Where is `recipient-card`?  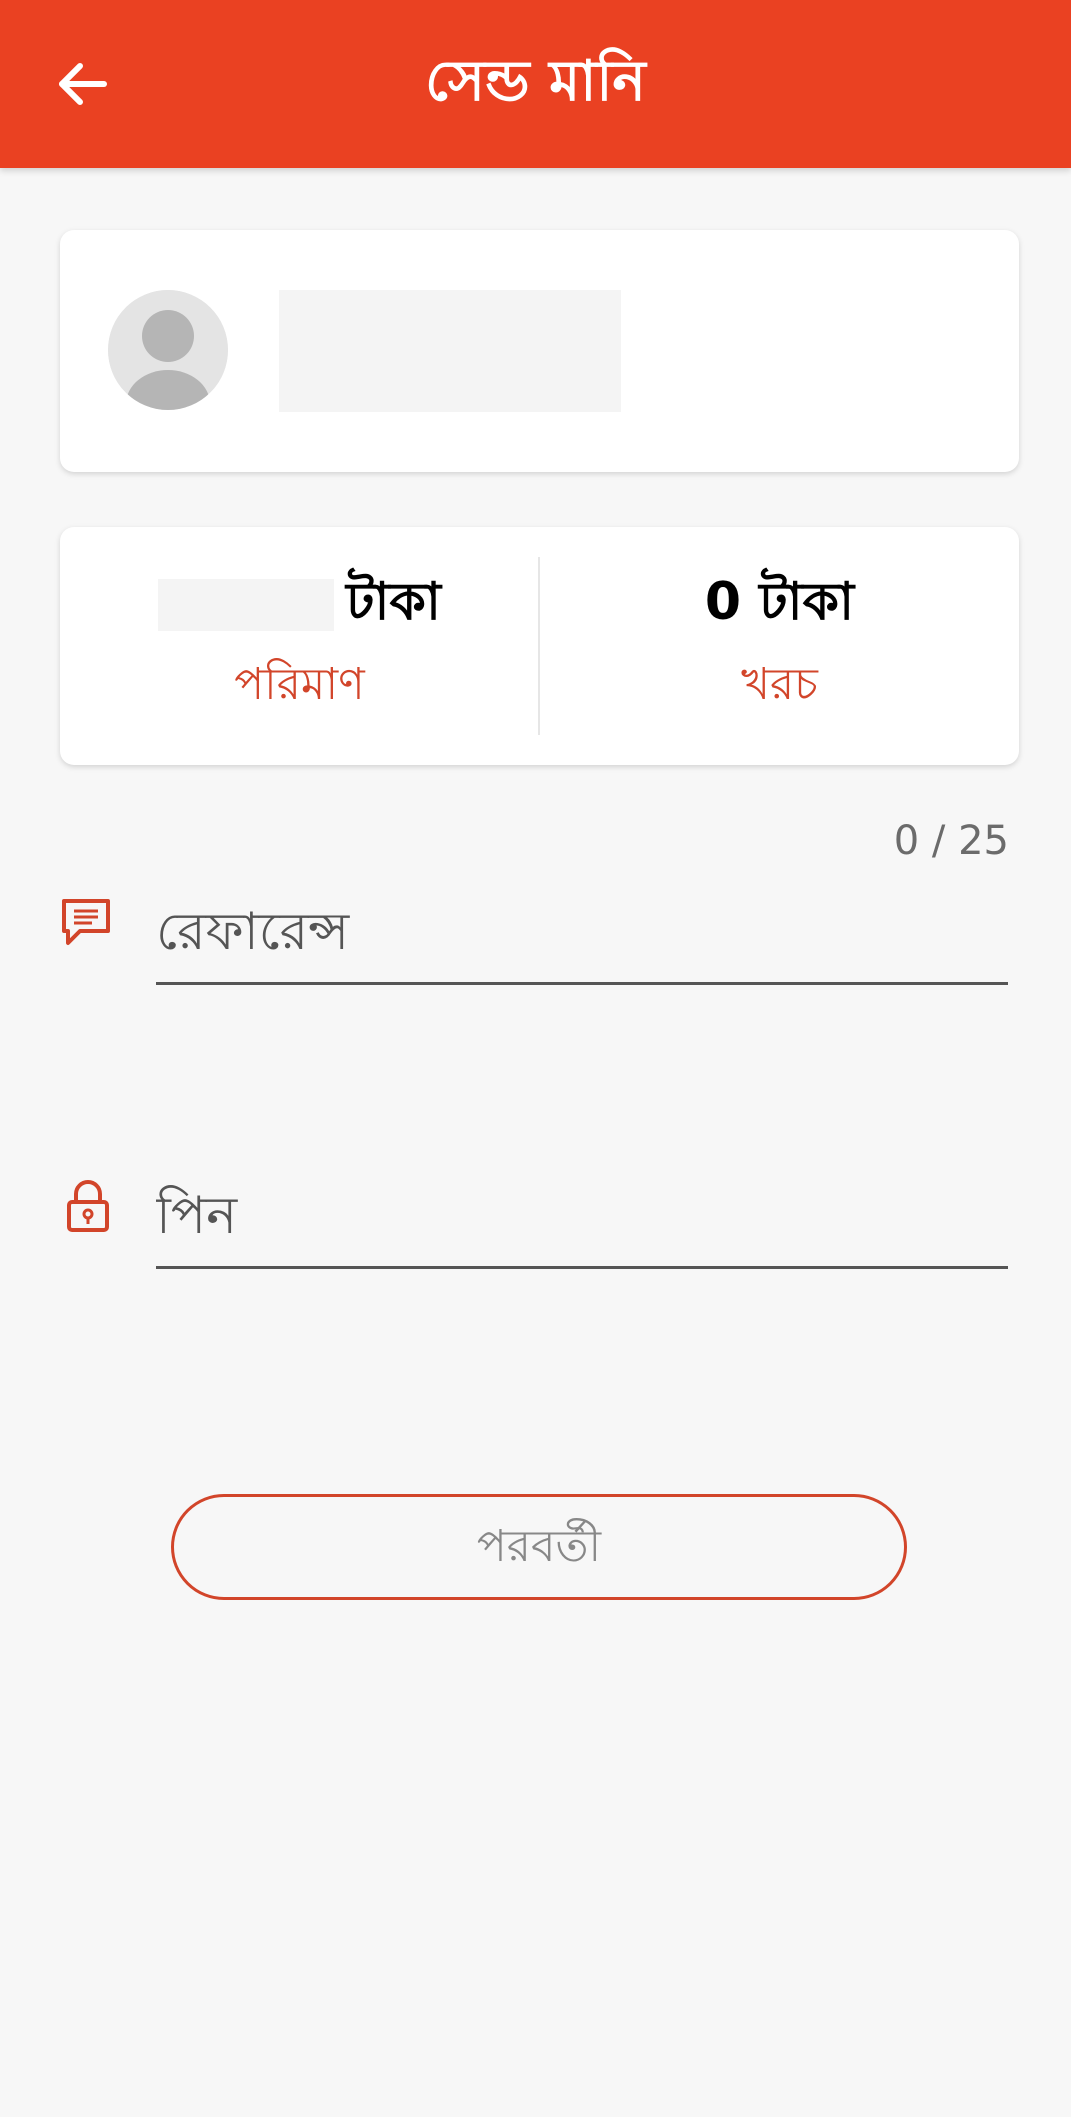 recipient-card is located at coordinates (539, 351).